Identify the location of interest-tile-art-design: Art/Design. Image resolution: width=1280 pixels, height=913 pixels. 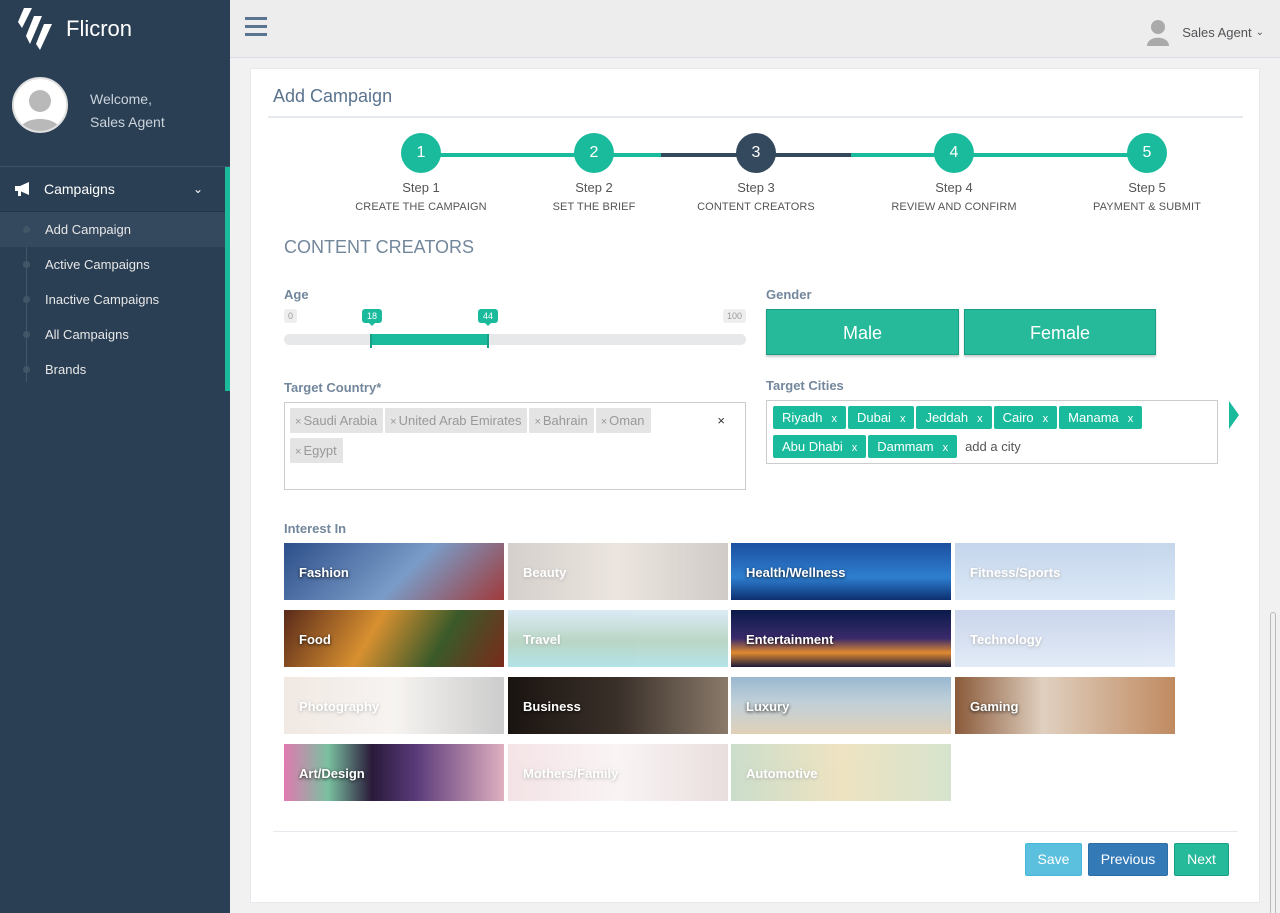
(394, 772).